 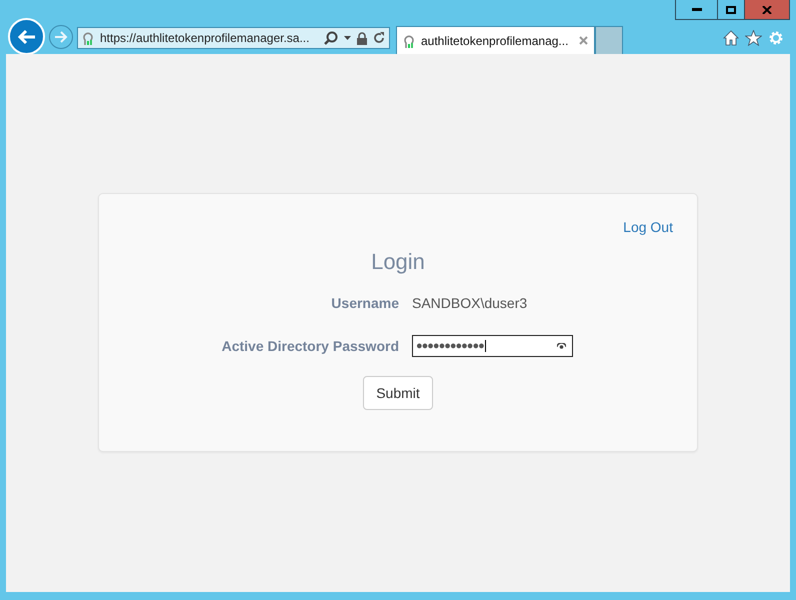 I want to click on home-icon, so click(x=731, y=38).